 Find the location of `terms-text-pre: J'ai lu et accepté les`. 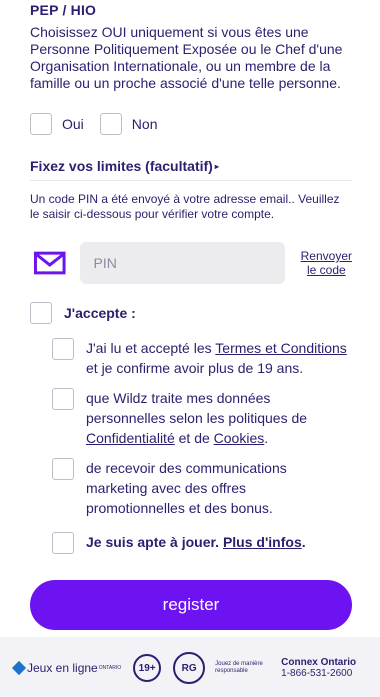

terms-text-pre: J'ai lu et accepté les is located at coordinates (151, 348).